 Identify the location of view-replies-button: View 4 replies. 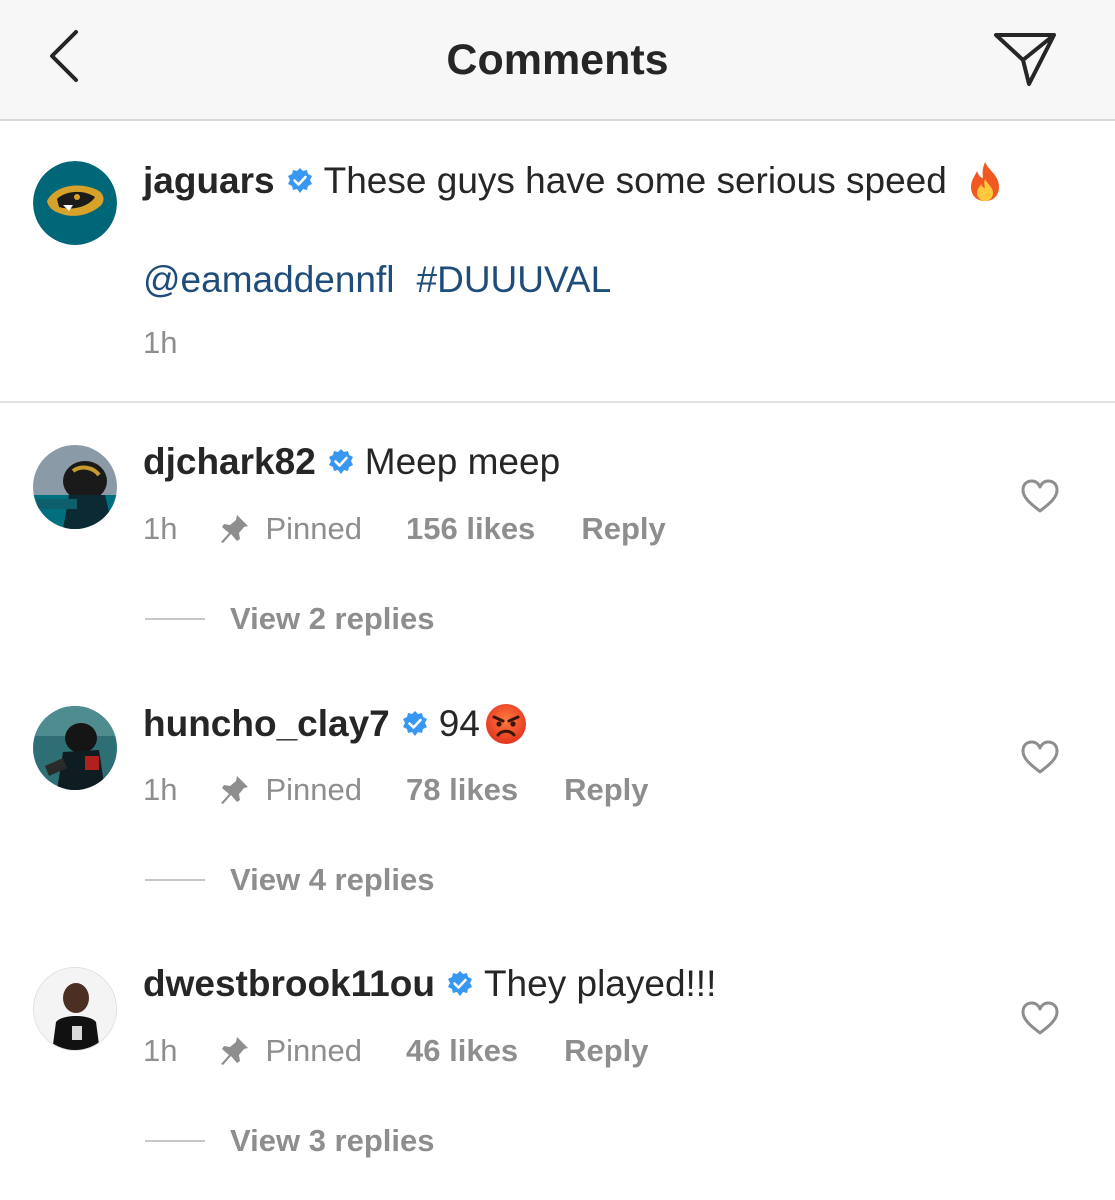
(290, 880).